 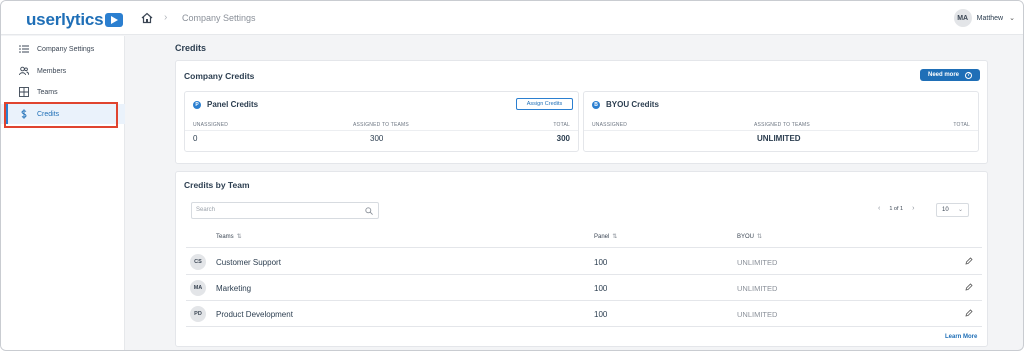 What do you see at coordinates (217, 185) in the screenshot?
I see `credits-by-team-title: Credits by Team` at bounding box center [217, 185].